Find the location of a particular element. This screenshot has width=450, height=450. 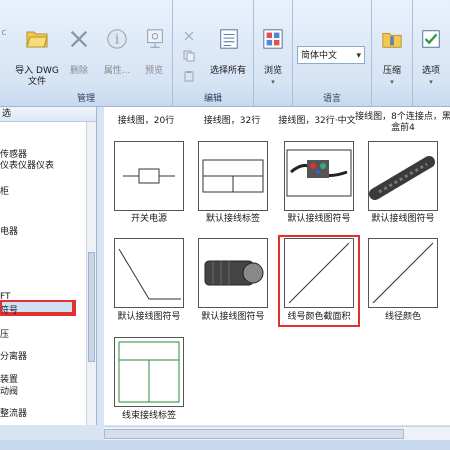

gallery-caption: 线径颜色 is located at coordinates (402, 317).